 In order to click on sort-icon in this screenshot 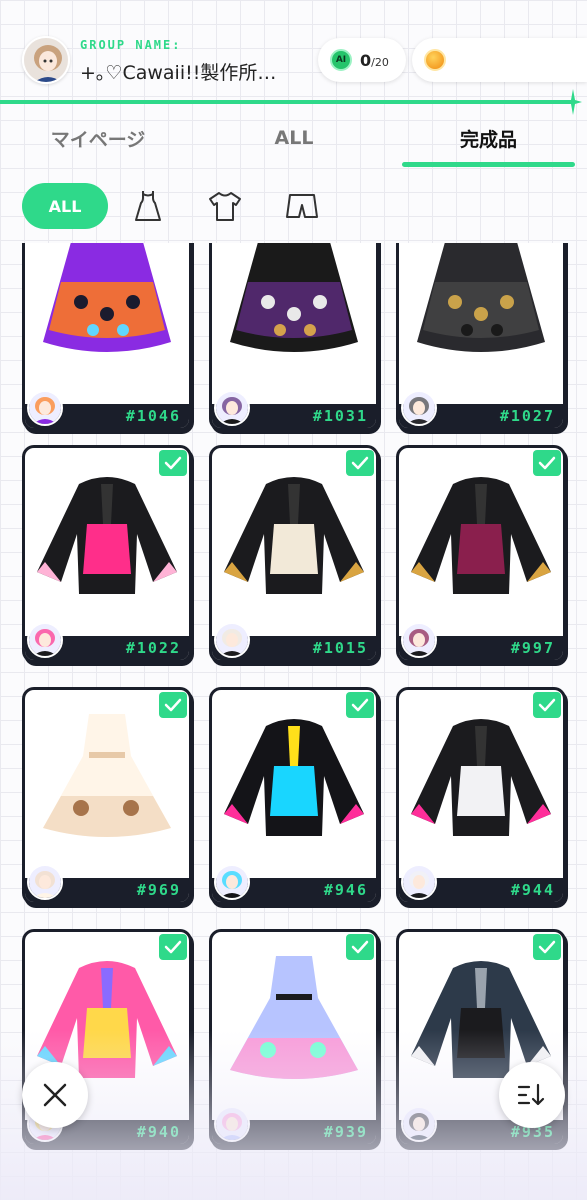, I will do `click(531, 1094)`.